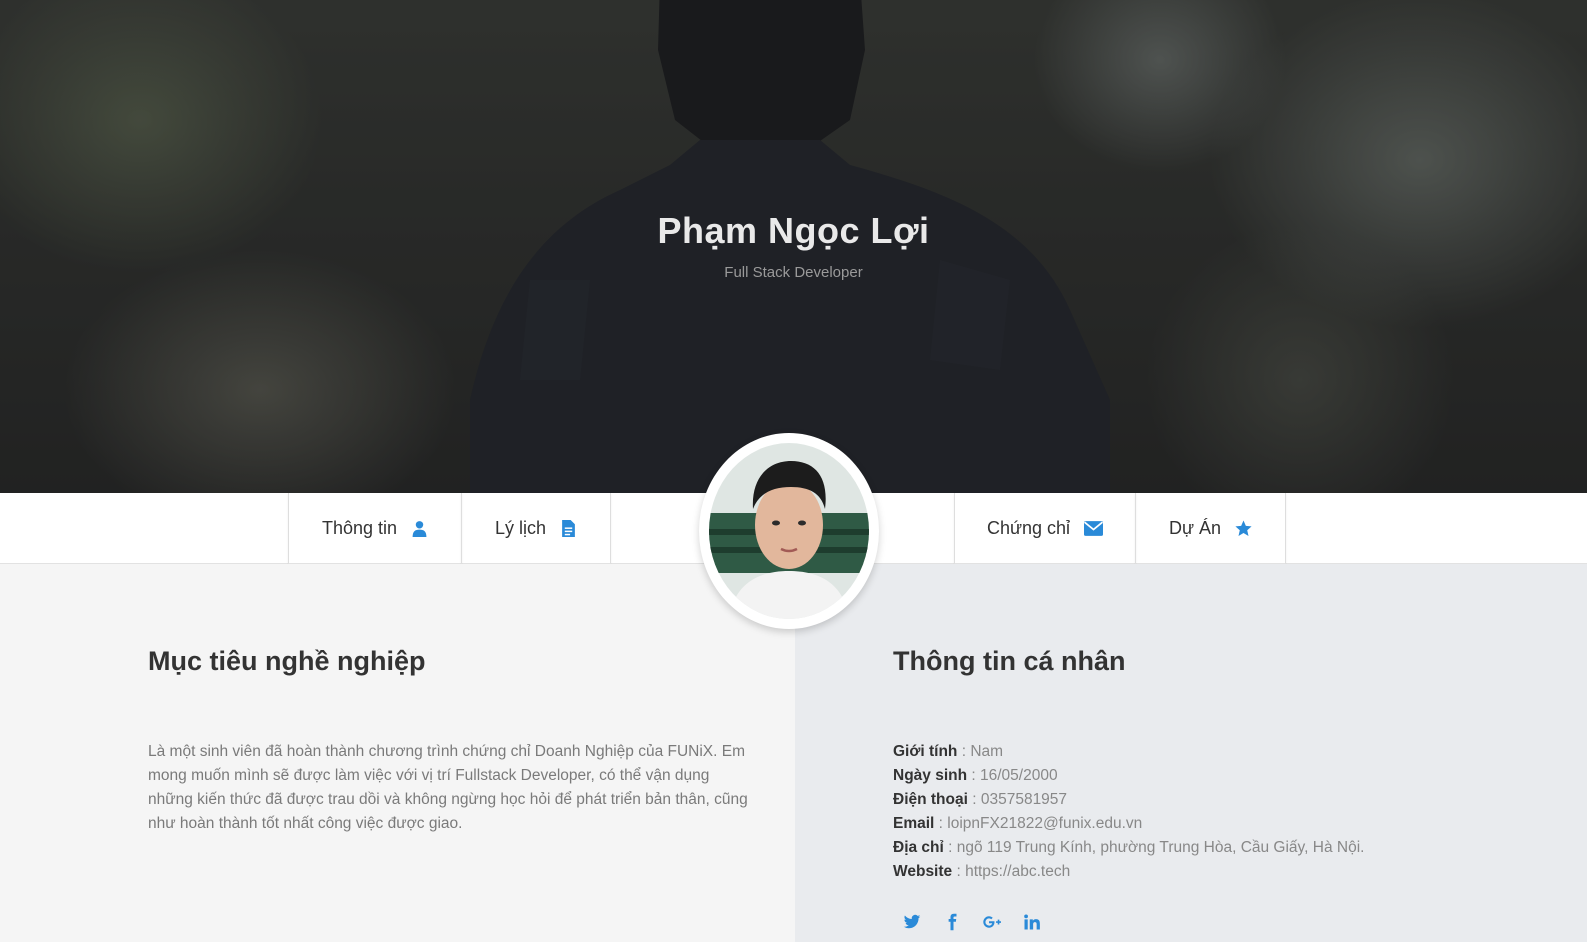 This screenshot has height=942, width=1587. Describe the element at coordinates (568, 528) in the screenshot. I see `document-icon` at that location.